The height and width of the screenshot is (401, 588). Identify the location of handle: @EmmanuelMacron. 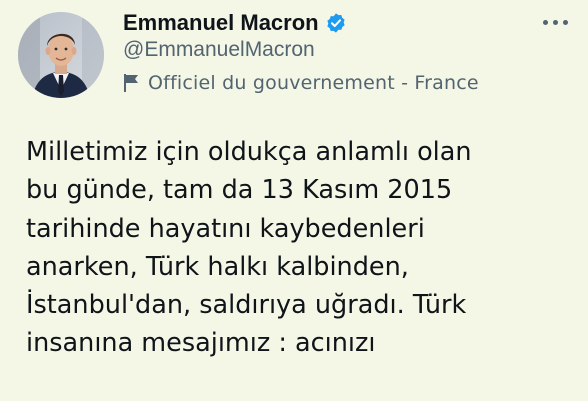
(219, 50).